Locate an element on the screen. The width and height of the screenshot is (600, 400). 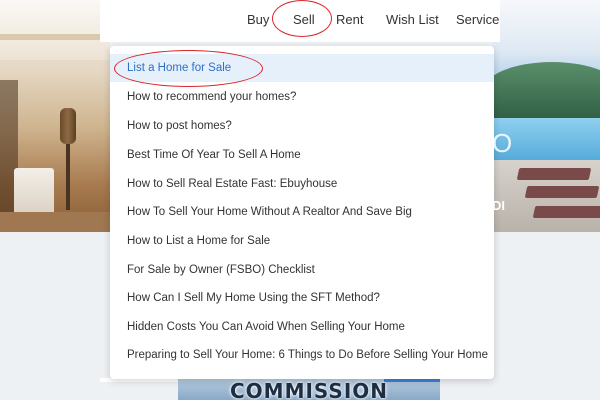
top-navigation: Buy Sell Rent Wish List Service is located at coordinates (300, 21).